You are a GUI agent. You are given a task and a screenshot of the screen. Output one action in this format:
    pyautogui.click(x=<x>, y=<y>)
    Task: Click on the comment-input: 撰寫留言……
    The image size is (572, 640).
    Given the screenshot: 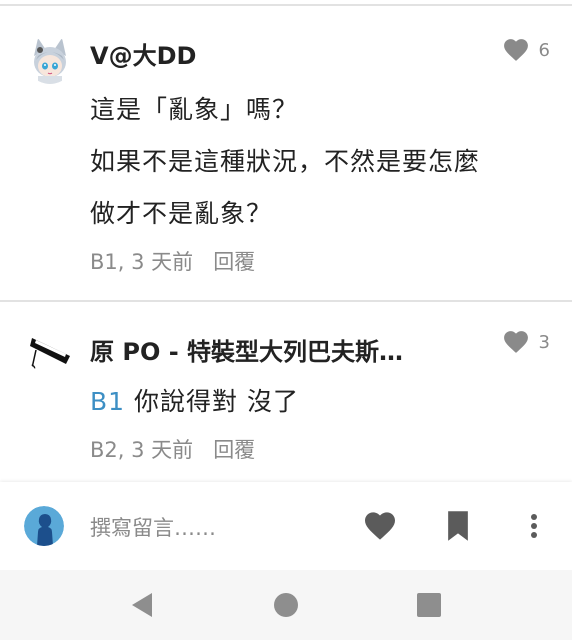 What is the action you would take?
    pyautogui.click(x=153, y=527)
    